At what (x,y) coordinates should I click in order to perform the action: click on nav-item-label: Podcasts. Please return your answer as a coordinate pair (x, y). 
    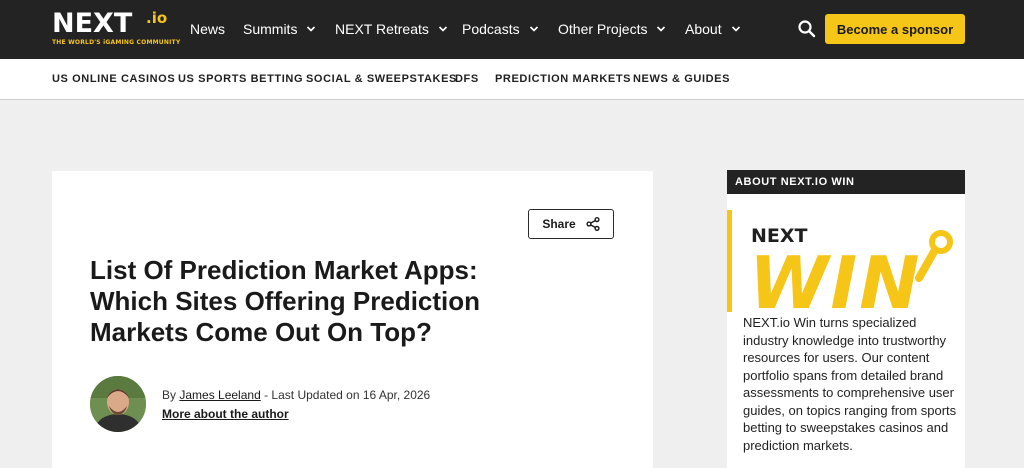
    Looking at the image, I should click on (491, 29).